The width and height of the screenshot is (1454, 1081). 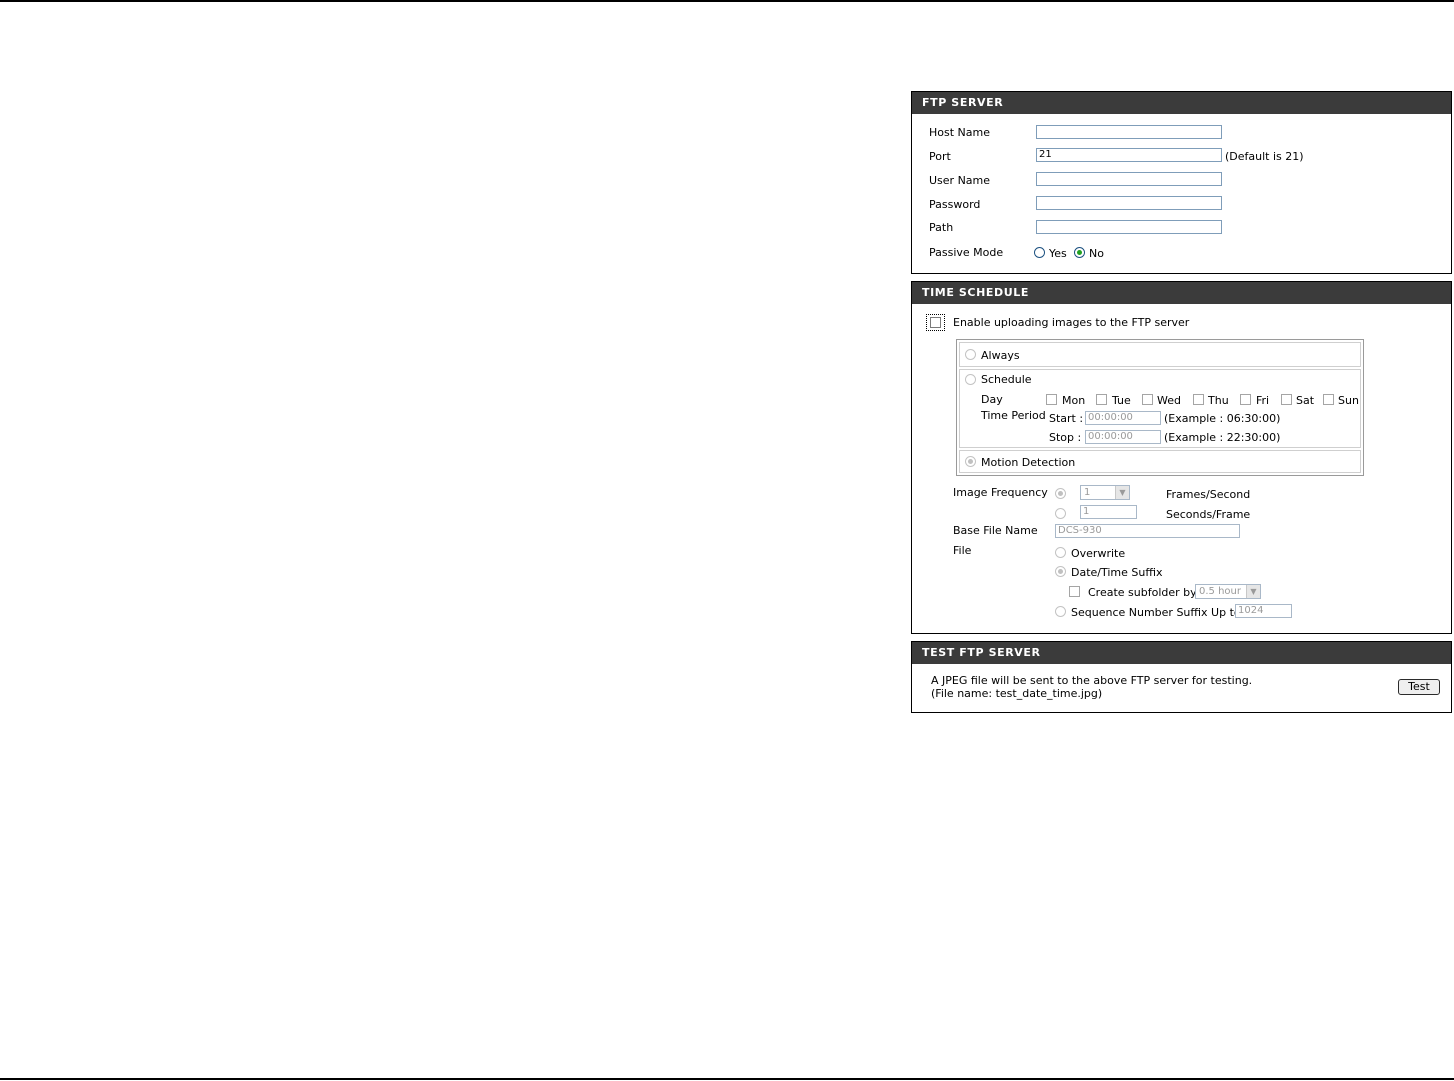 I want to click on base-file-name-input: DCS-930, so click(x=1147, y=531).